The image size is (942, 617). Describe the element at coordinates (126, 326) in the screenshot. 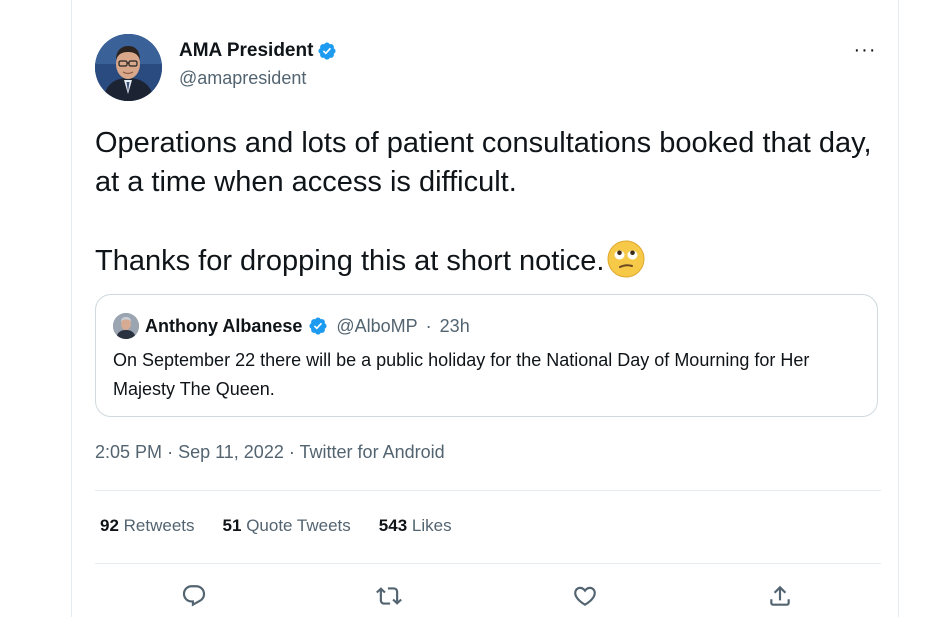

I see `quoted-author-avatar` at that location.